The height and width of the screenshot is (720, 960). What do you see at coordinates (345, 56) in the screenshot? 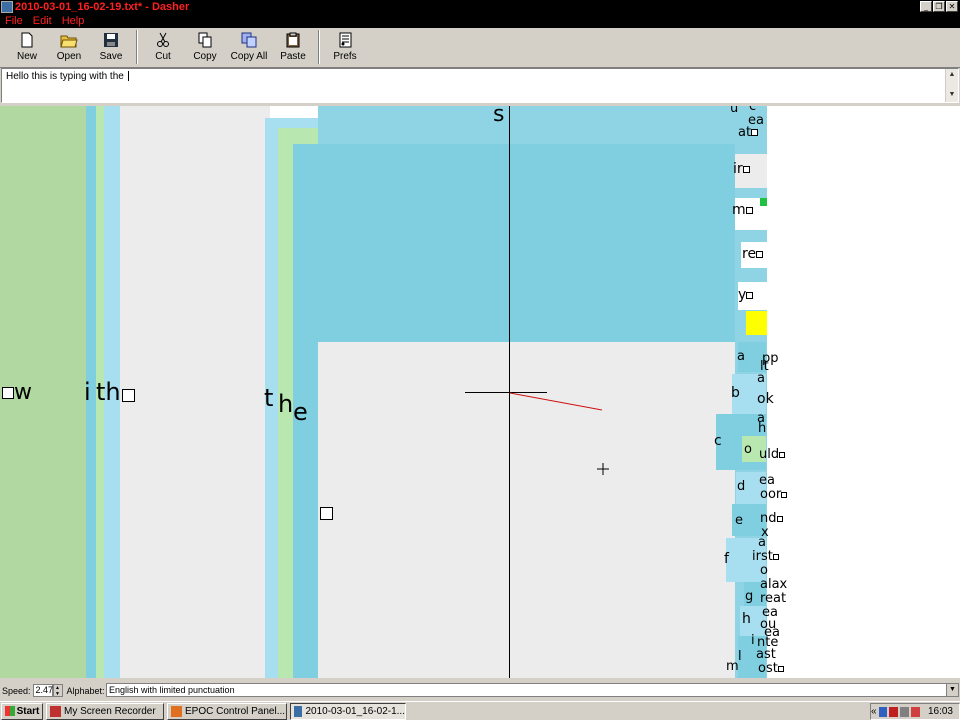
I see `prefs-label: Prefs` at bounding box center [345, 56].